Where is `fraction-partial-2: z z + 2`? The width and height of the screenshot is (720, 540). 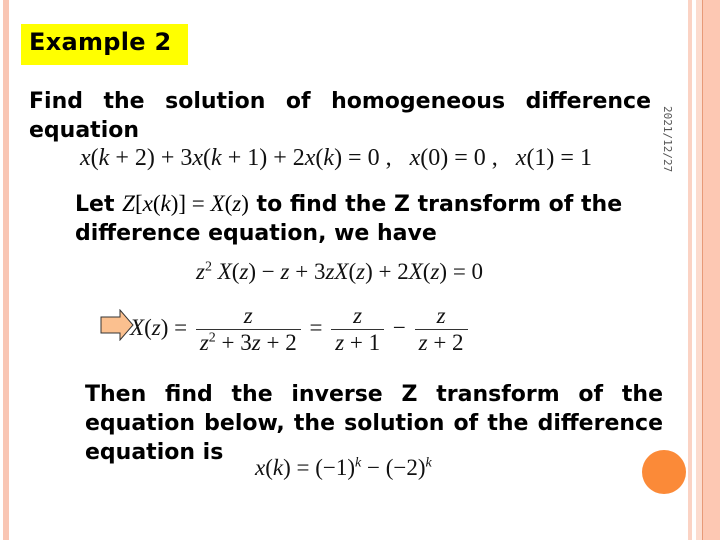 fraction-partial-2: z z + 2 is located at coordinates (441, 329).